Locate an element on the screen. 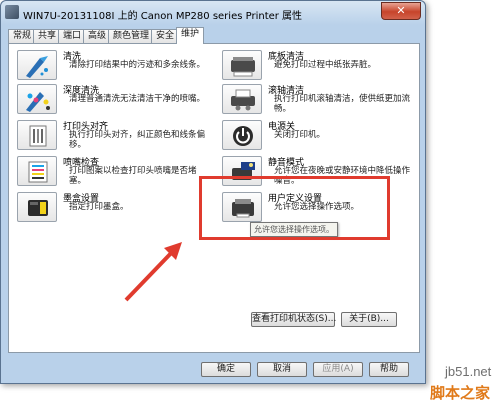 The image size is (500, 409). deep-cleaning-desc: 清理普通清洗无法清洁干净的喷嘴。 is located at coordinates (137, 99).